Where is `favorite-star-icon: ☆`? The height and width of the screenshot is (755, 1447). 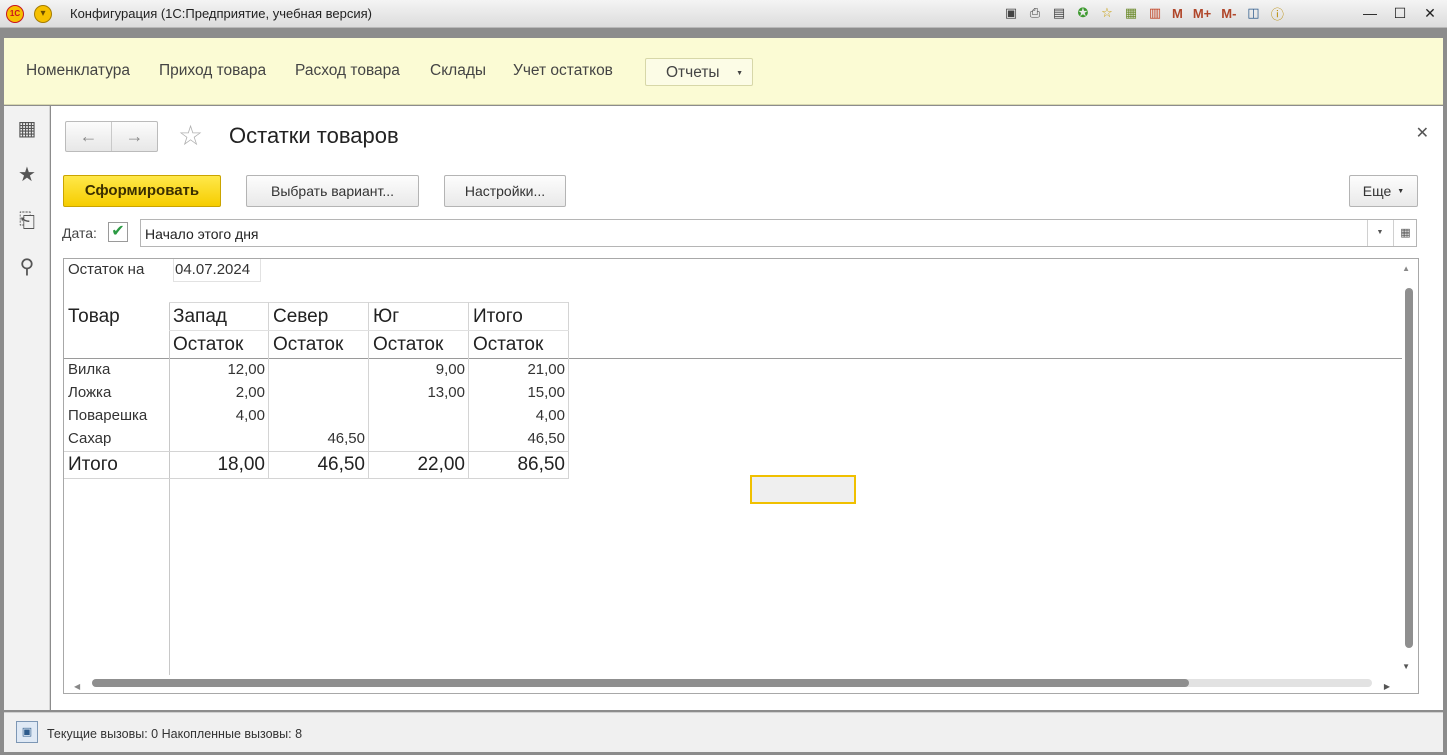
favorite-star-icon: ☆ is located at coordinates (190, 136).